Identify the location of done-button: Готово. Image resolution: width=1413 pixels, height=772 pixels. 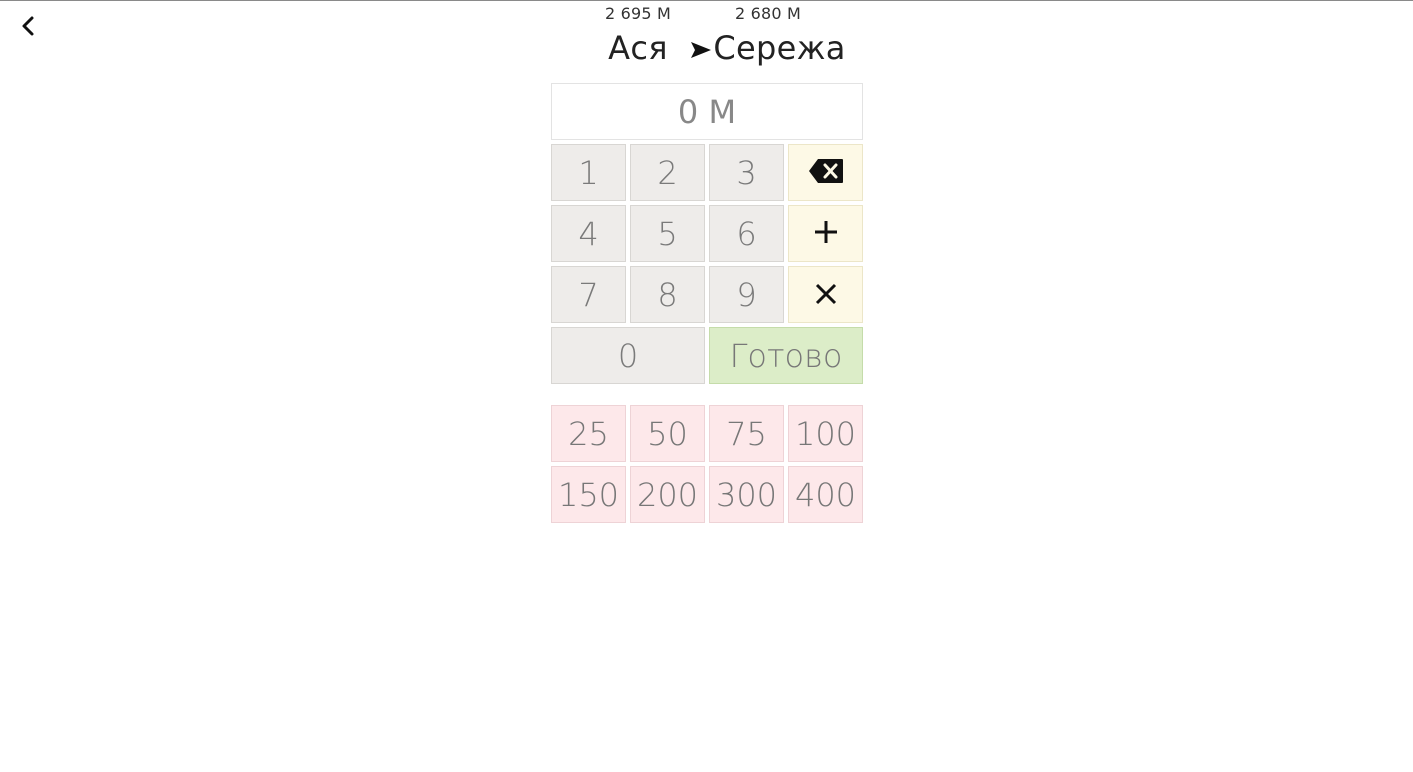
(786, 355).